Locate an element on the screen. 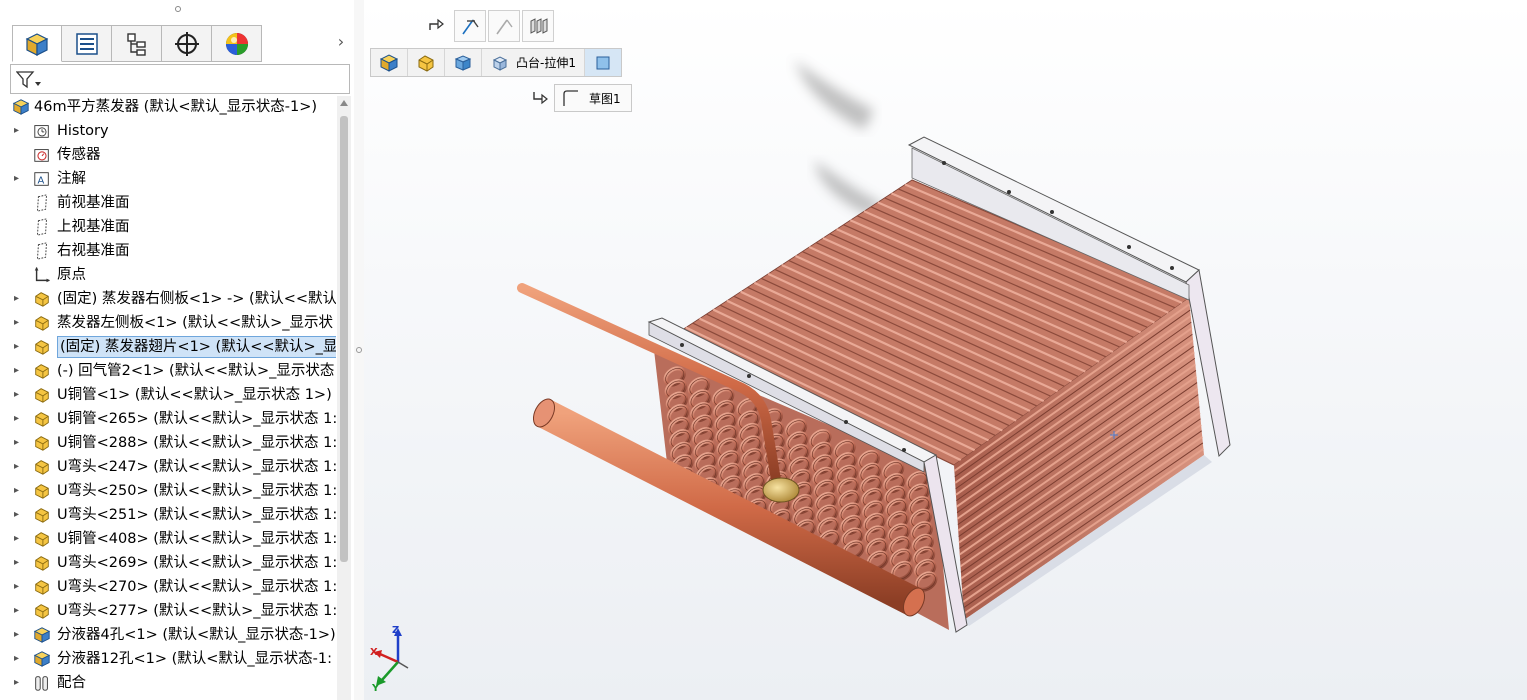 This screenshot has height=700, width=1527. tree-item: ▸ 分液器12孔<1> (默认<默认_显示状态-1: is located at coordinates (168, 659).